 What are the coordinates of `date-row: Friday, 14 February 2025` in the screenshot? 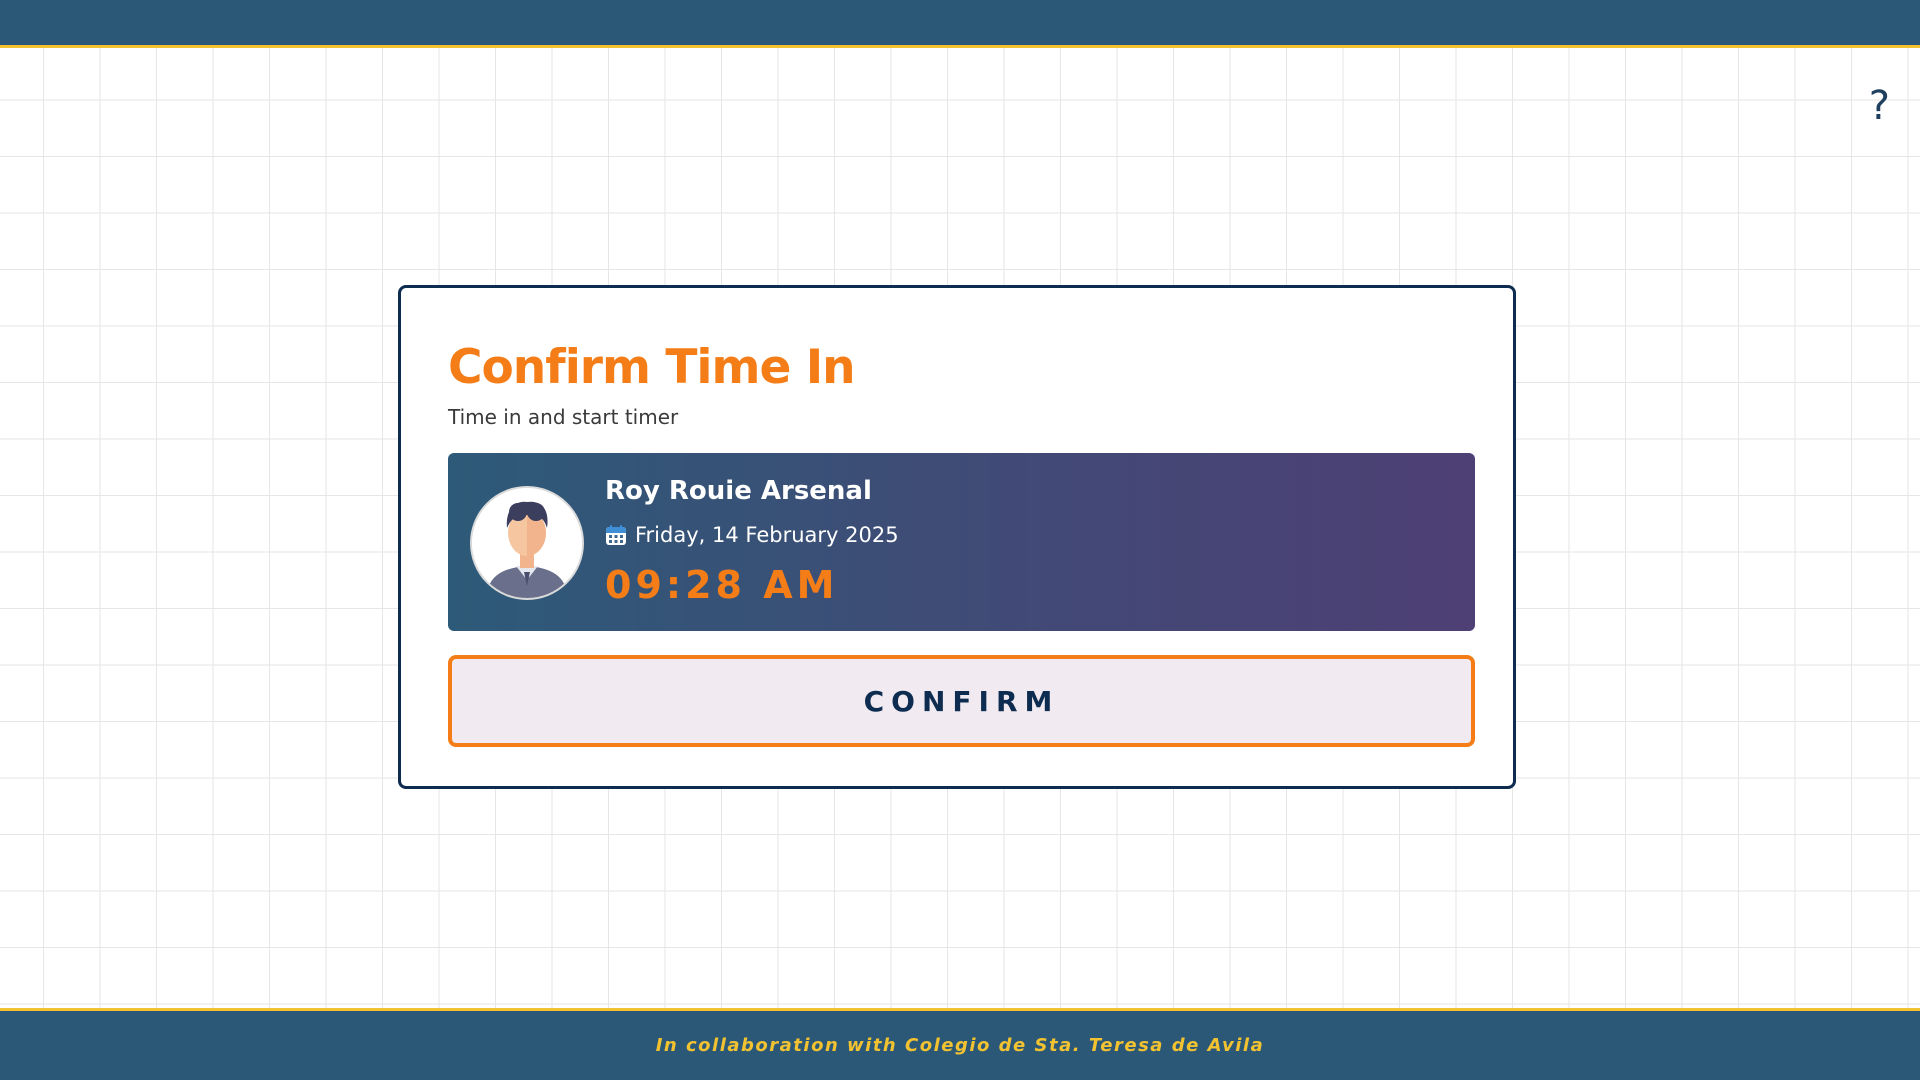 It's located at (752, 535).